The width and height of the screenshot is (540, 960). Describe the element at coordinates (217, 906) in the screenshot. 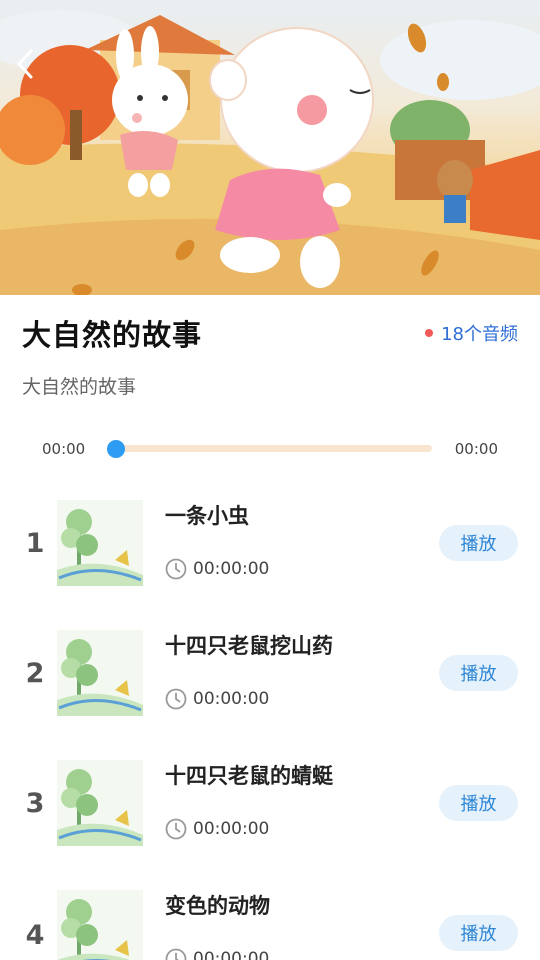

I see `track-name: 变色的动物` at that location.